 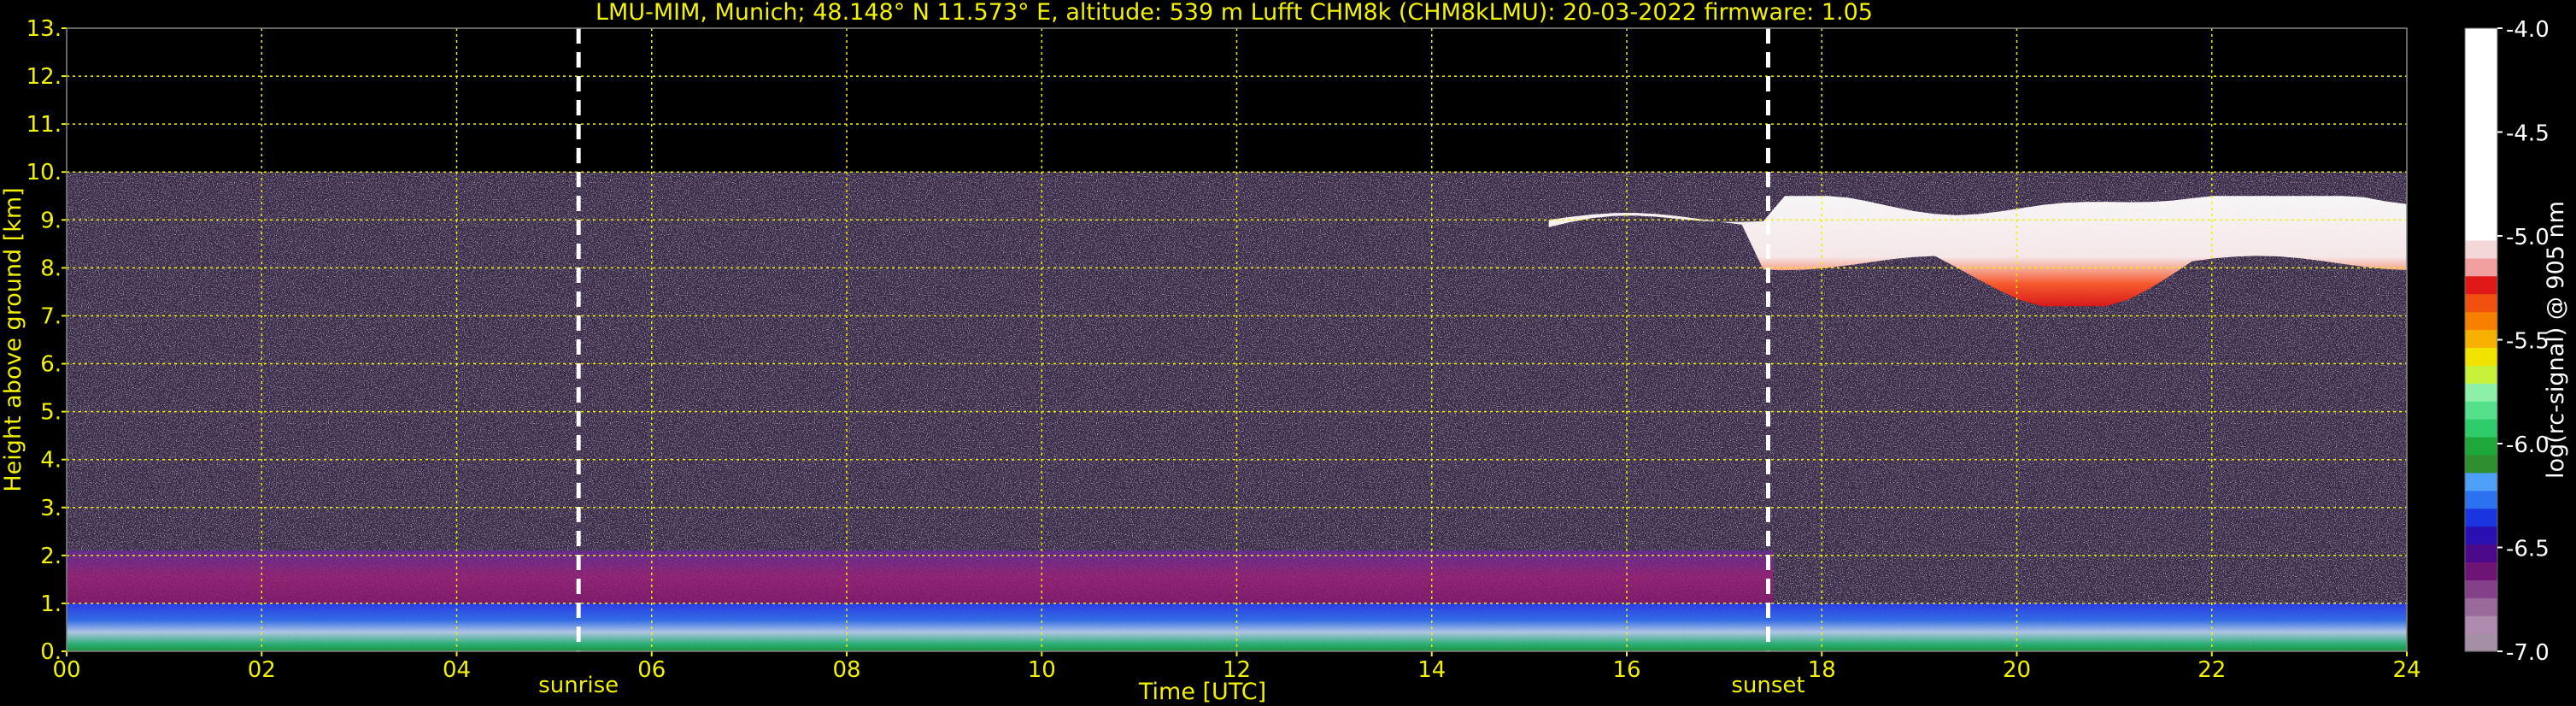 What do you see at coordinates (2556, 340) in the screenshot?
I see `colorbar-label: log(rc-signal) @ 905 nm` at bounding box center [2556, 340].